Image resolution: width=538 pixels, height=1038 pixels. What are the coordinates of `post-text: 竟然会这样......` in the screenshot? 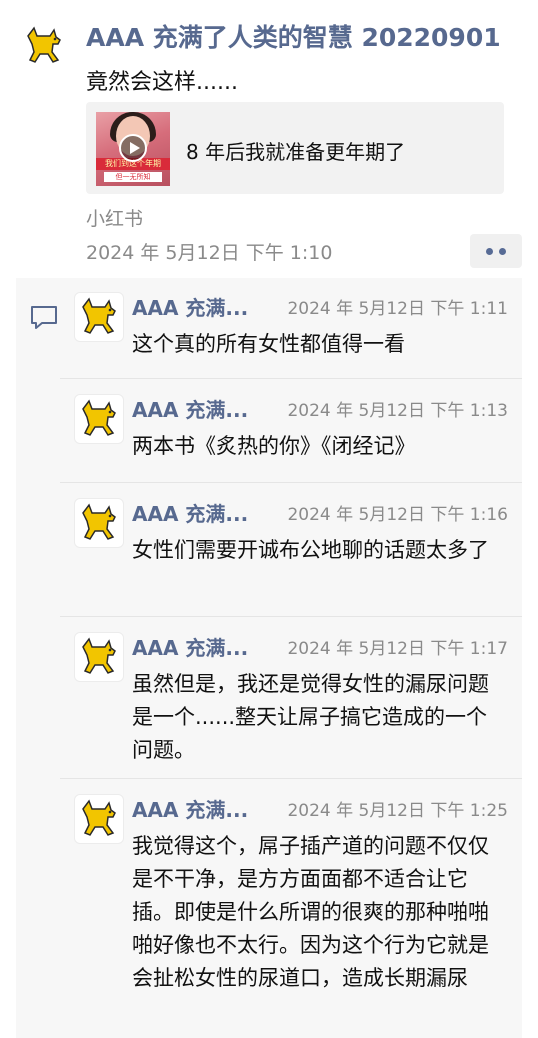 It's located at (162, 82).